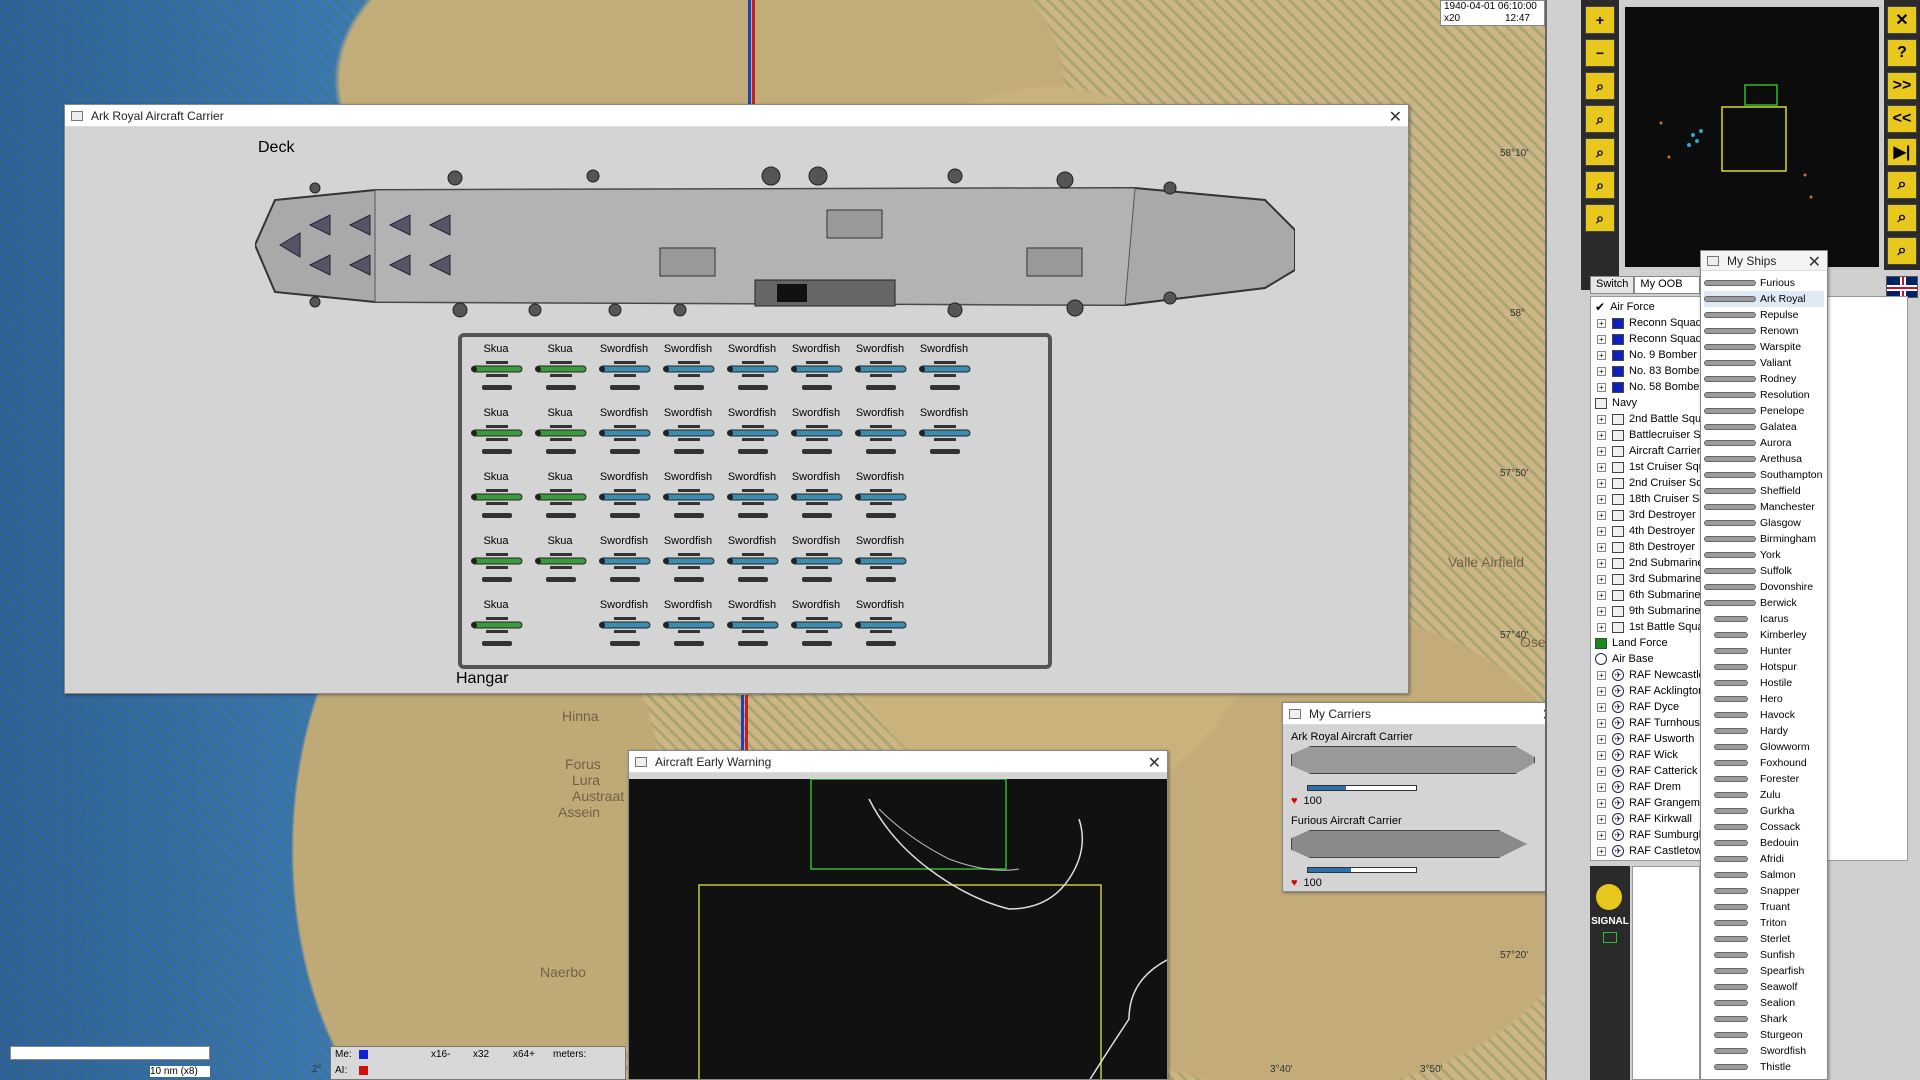 Image resolution: width=1920 pixels, height=1080 pixels. I want to click on ship-row: Zulu, so click(1764, 795).